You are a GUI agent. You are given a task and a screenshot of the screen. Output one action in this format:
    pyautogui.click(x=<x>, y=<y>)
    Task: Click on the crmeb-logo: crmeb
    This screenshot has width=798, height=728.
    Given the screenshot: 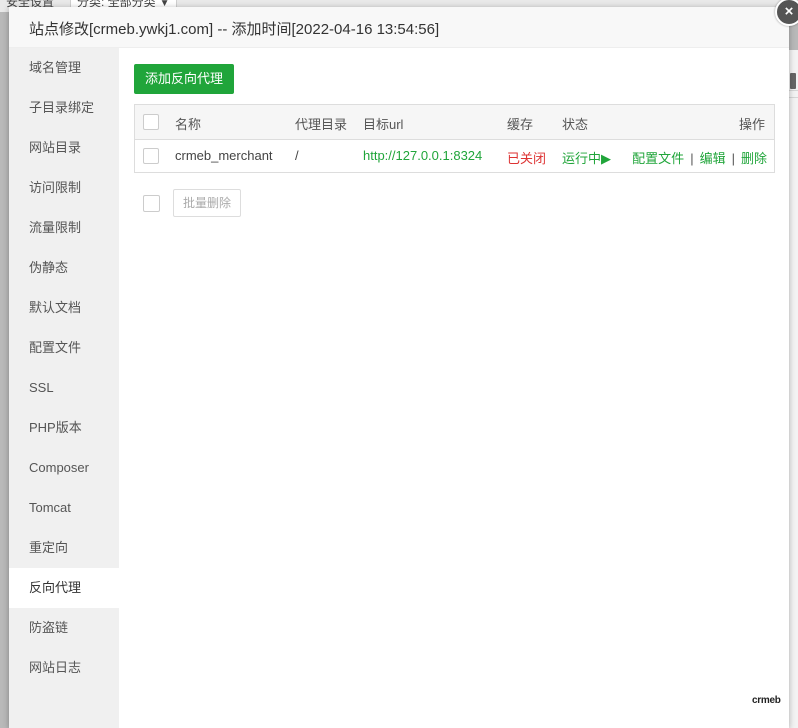 What is the action you would take?
    pyautogui.click(x=766, y=700)
    